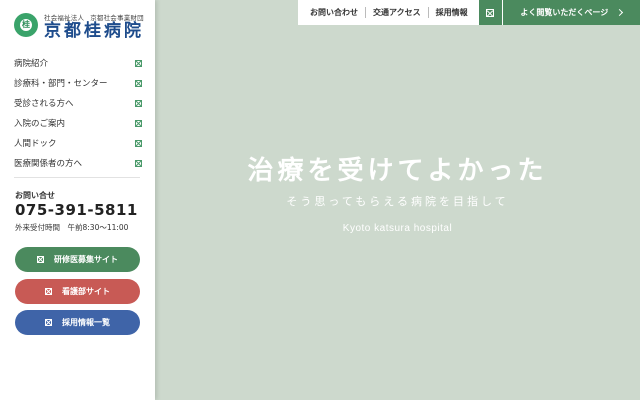 The height and width of the screenshot is (400, 640). What do you see at coordinates (397, 12) in the screenshot?
I see `access-link: 交通アクセス` at bounding box center [397, 12].